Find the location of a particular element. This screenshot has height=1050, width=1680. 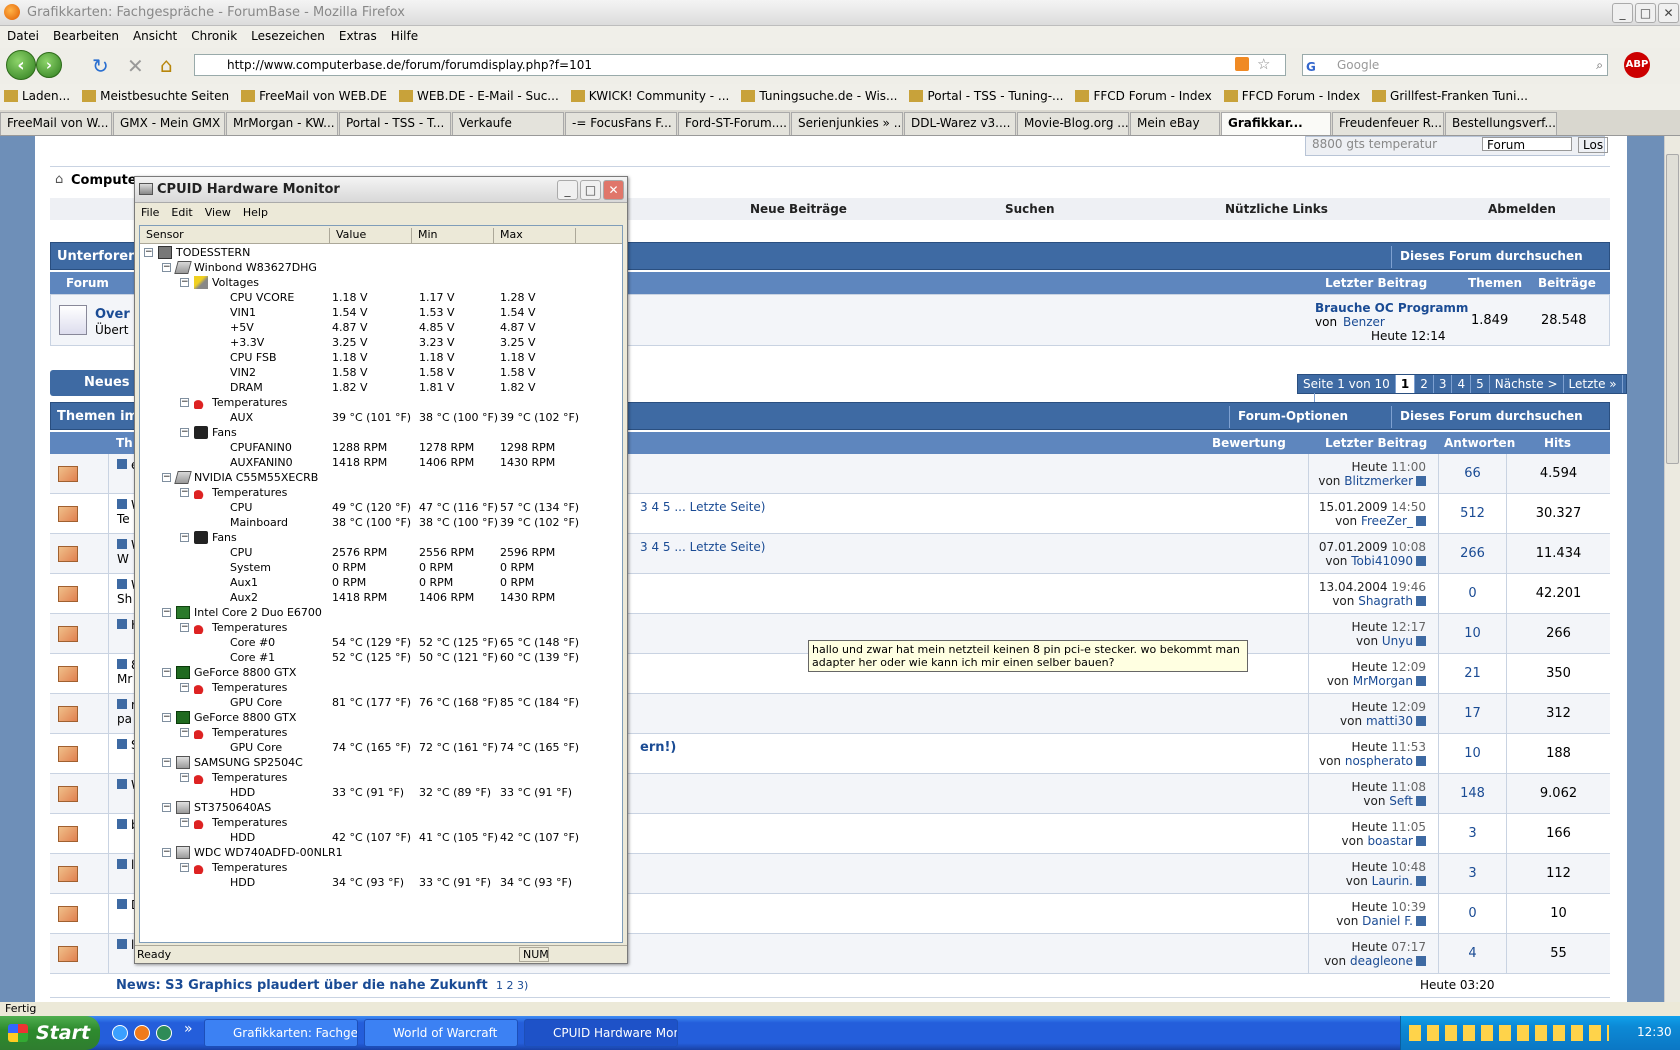

menu-chronik: Chronik is located at coordinates (214, 36).